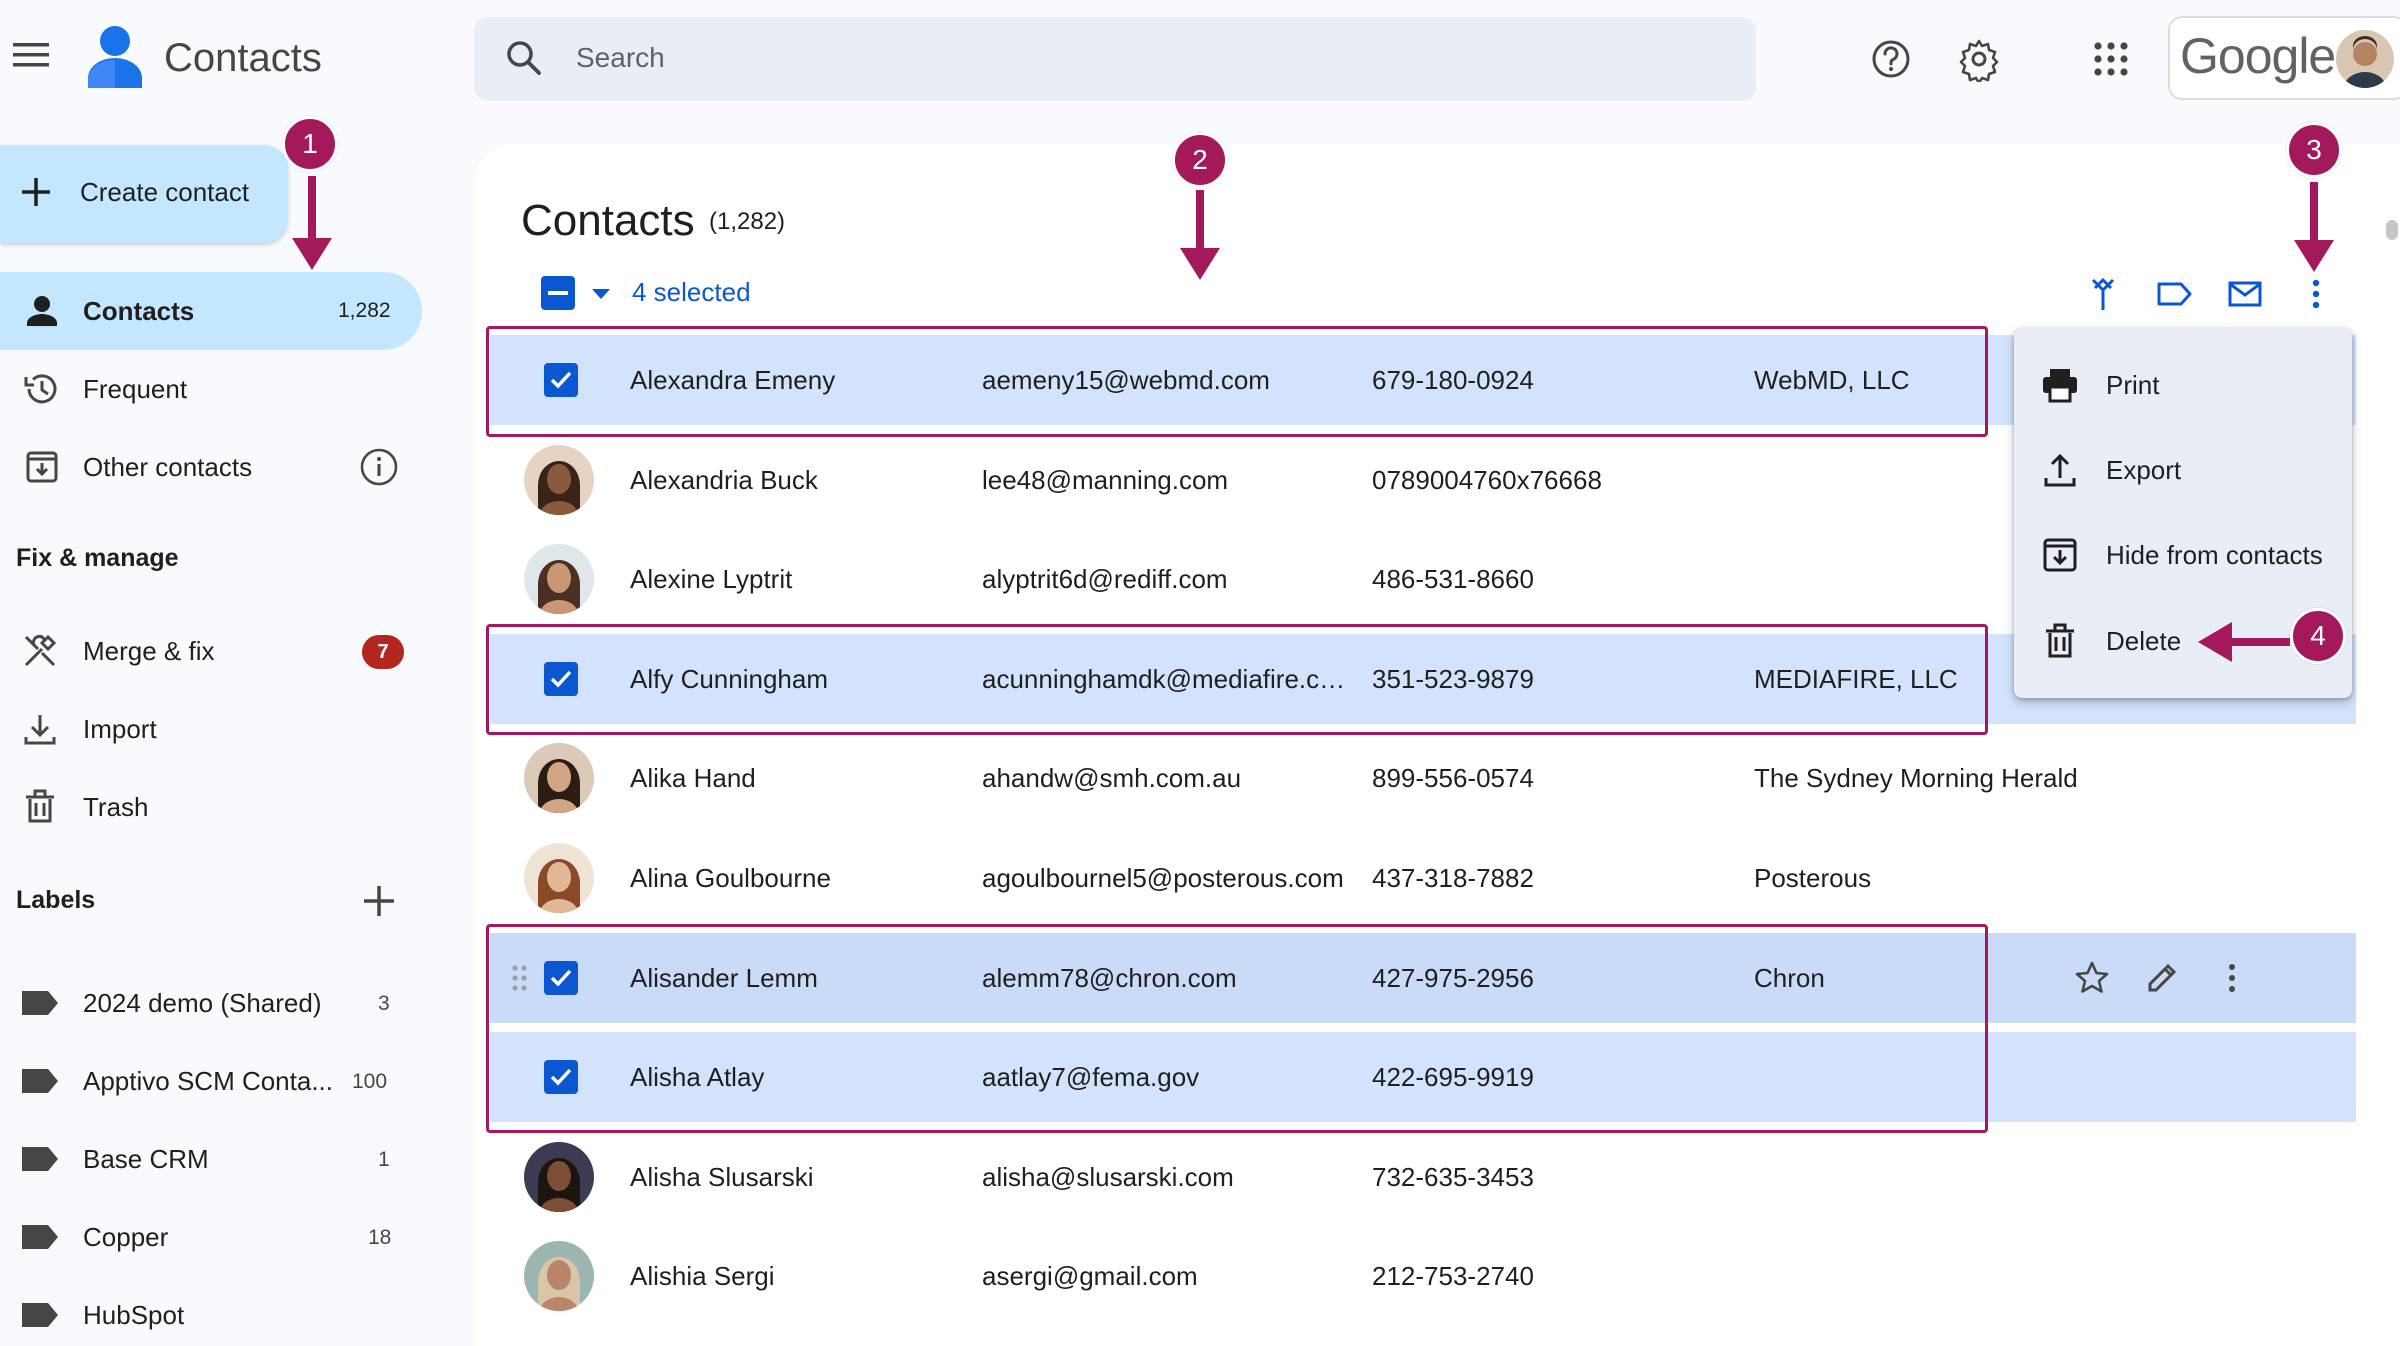 The image size is (2400, 1346). Describe the element at coordinates (1200, 160) in the screenshot. I see `annotation-marker-2: 2` at that location.